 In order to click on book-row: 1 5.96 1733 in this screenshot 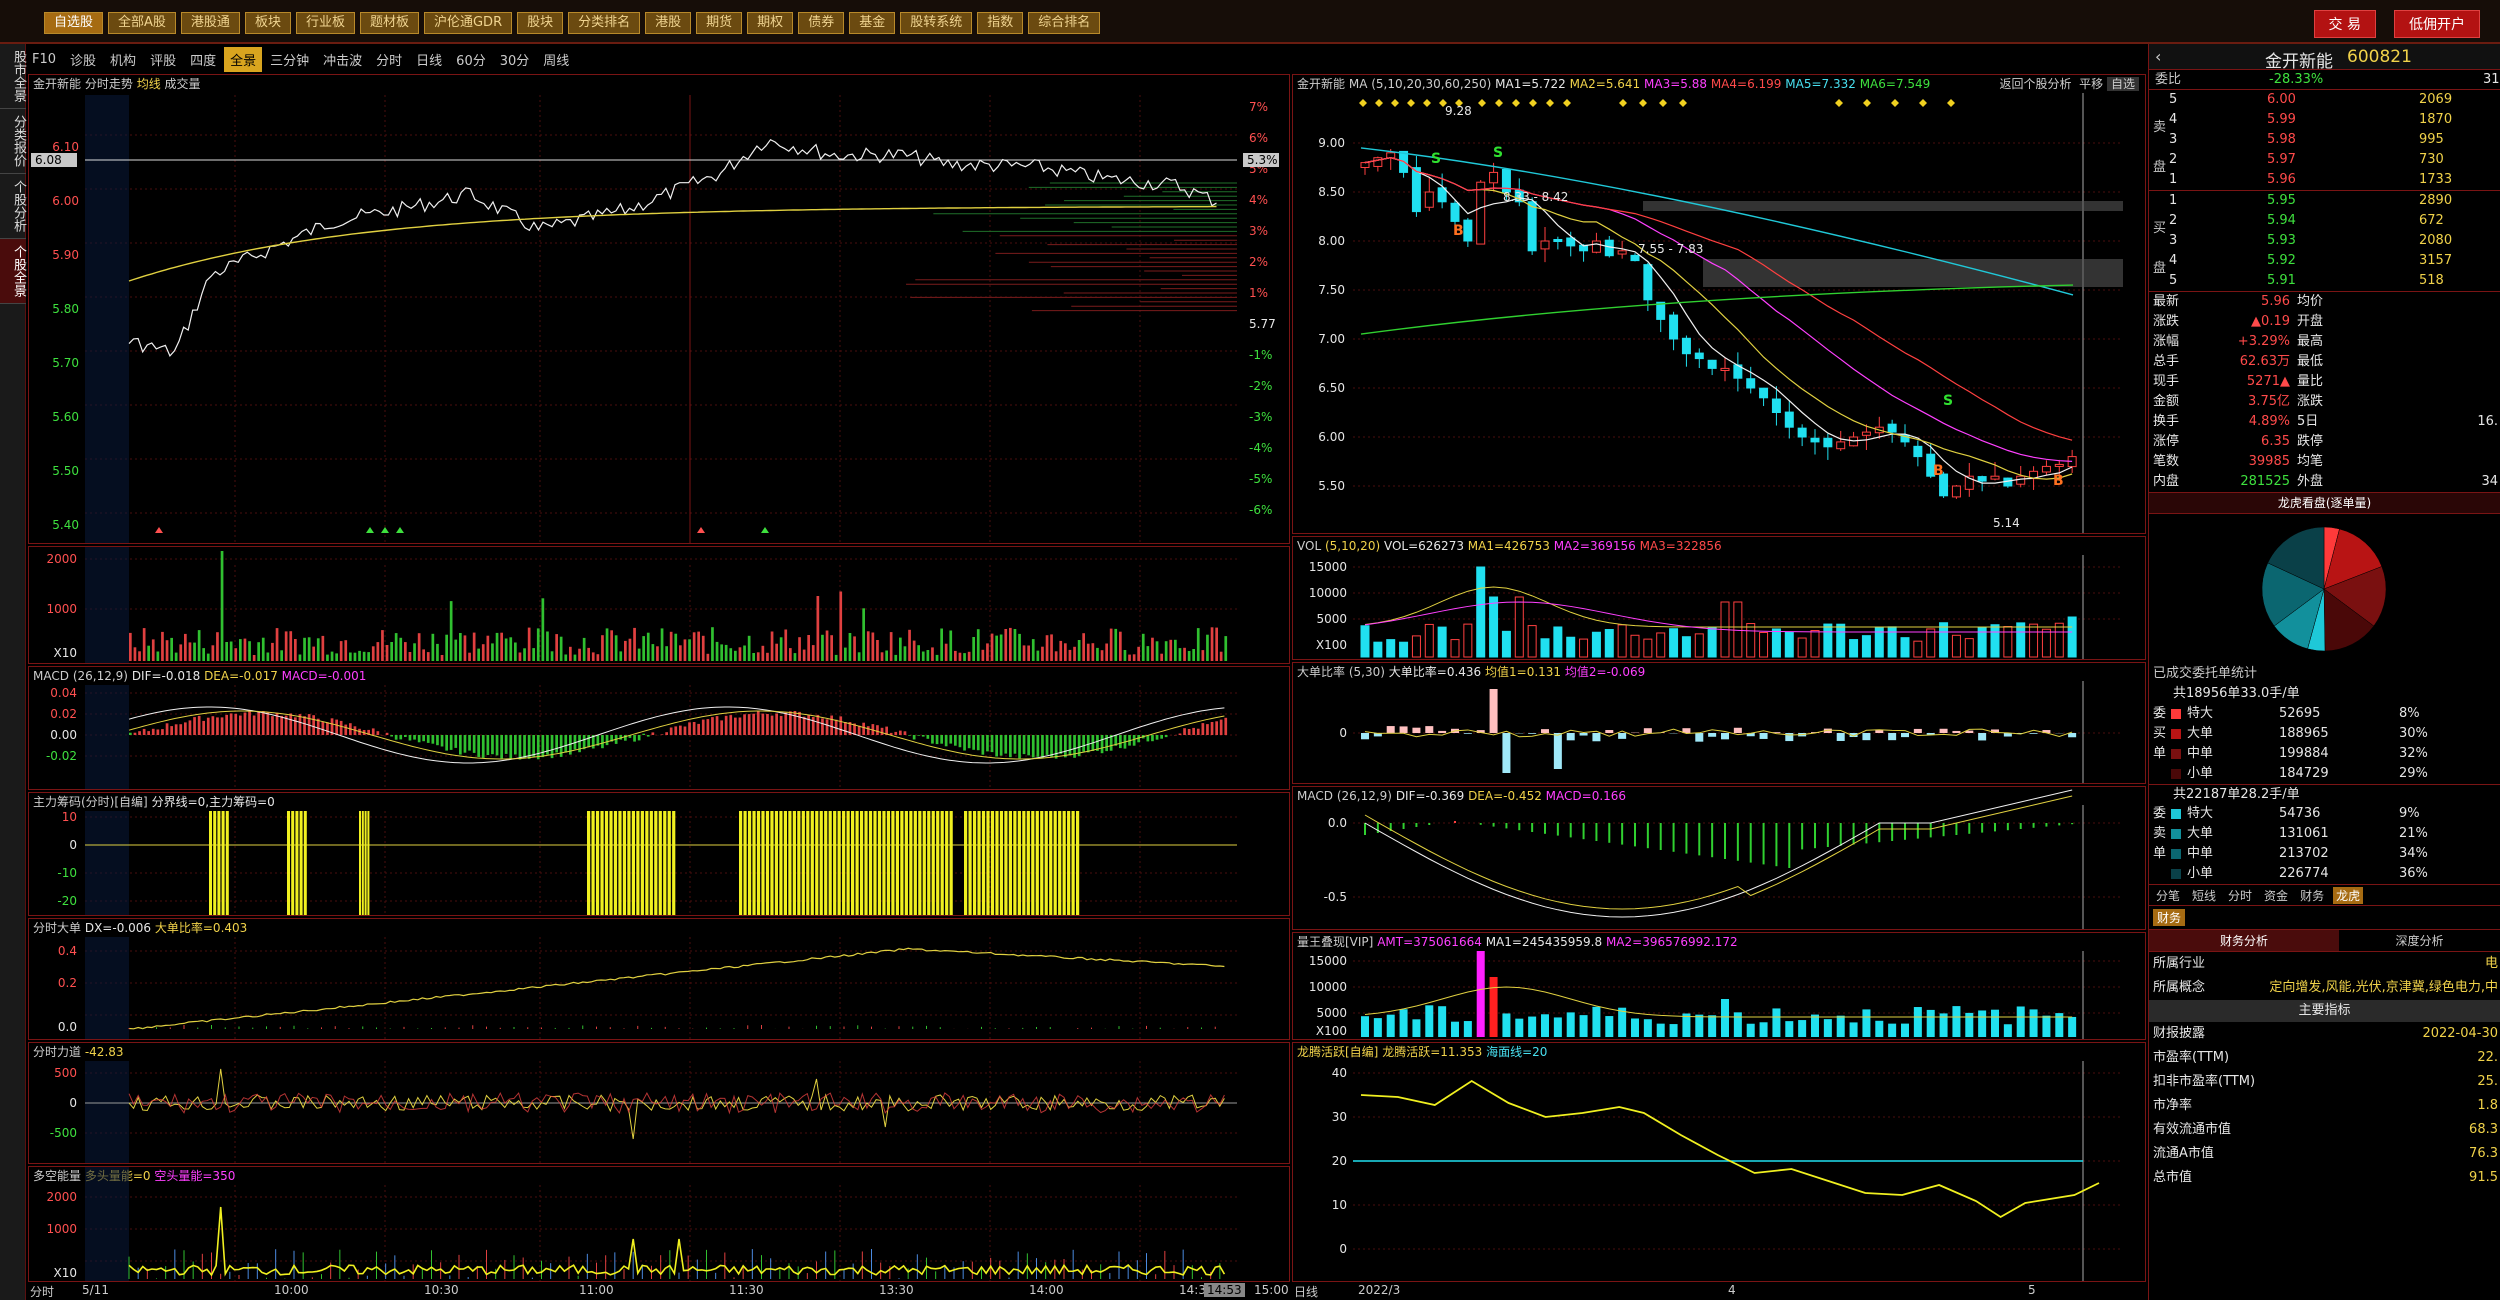, I will do `click(2324, 180)`.